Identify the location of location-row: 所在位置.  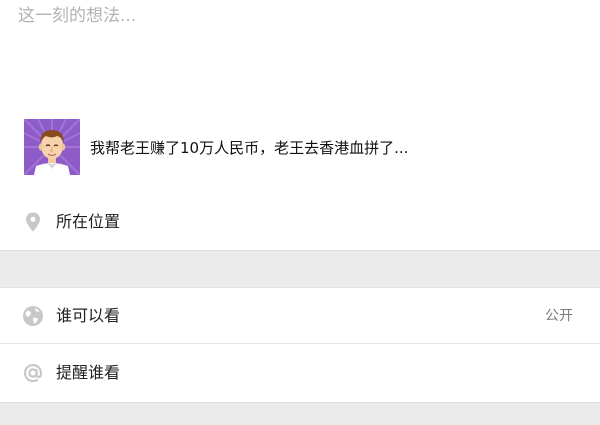
(300, 222).